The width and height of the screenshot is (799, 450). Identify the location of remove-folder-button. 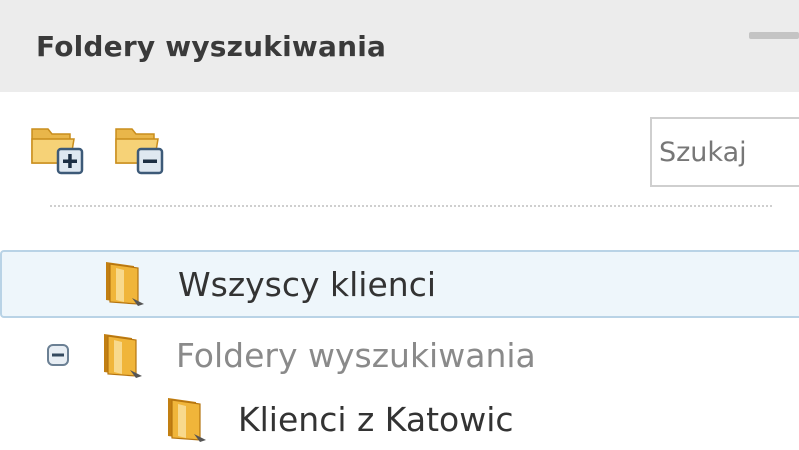
(141, 149).